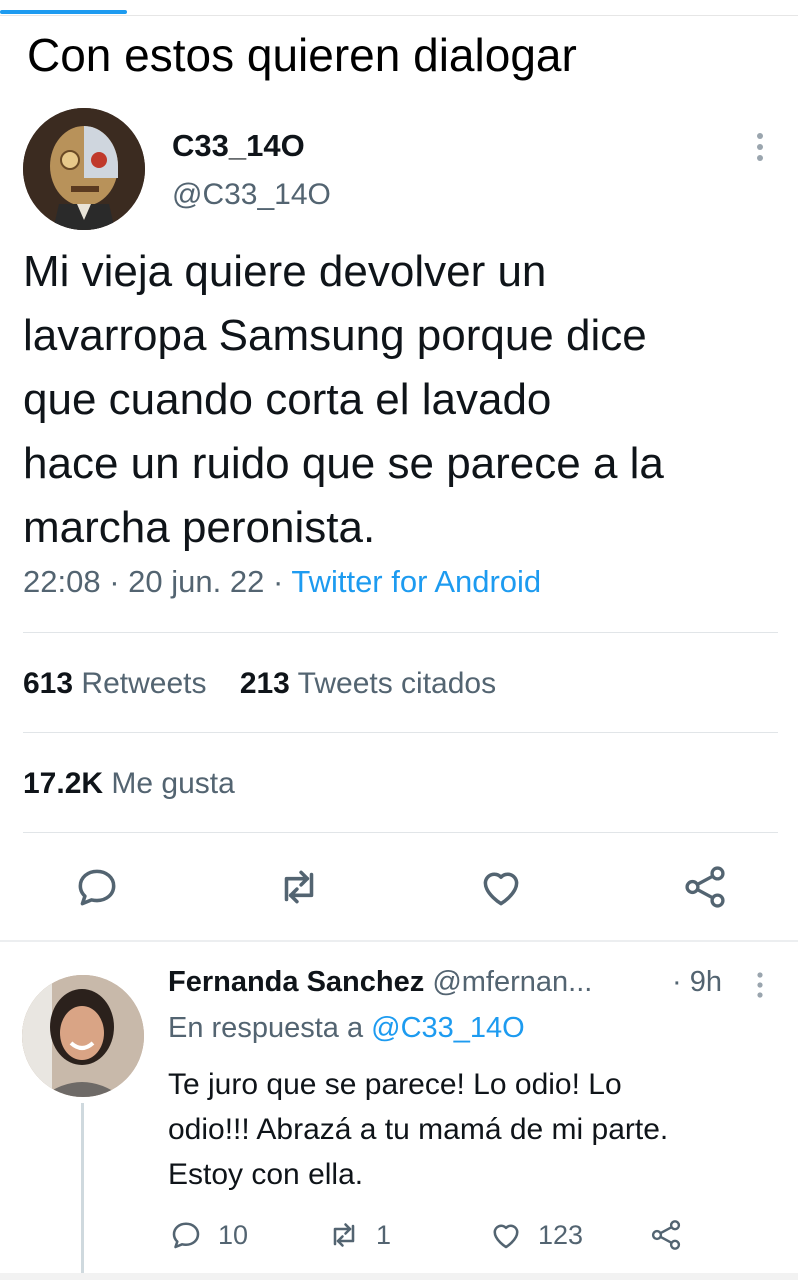 Image resolution: width=798 pixels, height=1280 pixels. I want to click on likes-stat: 17.2K Me gusta, so click(129, 784).